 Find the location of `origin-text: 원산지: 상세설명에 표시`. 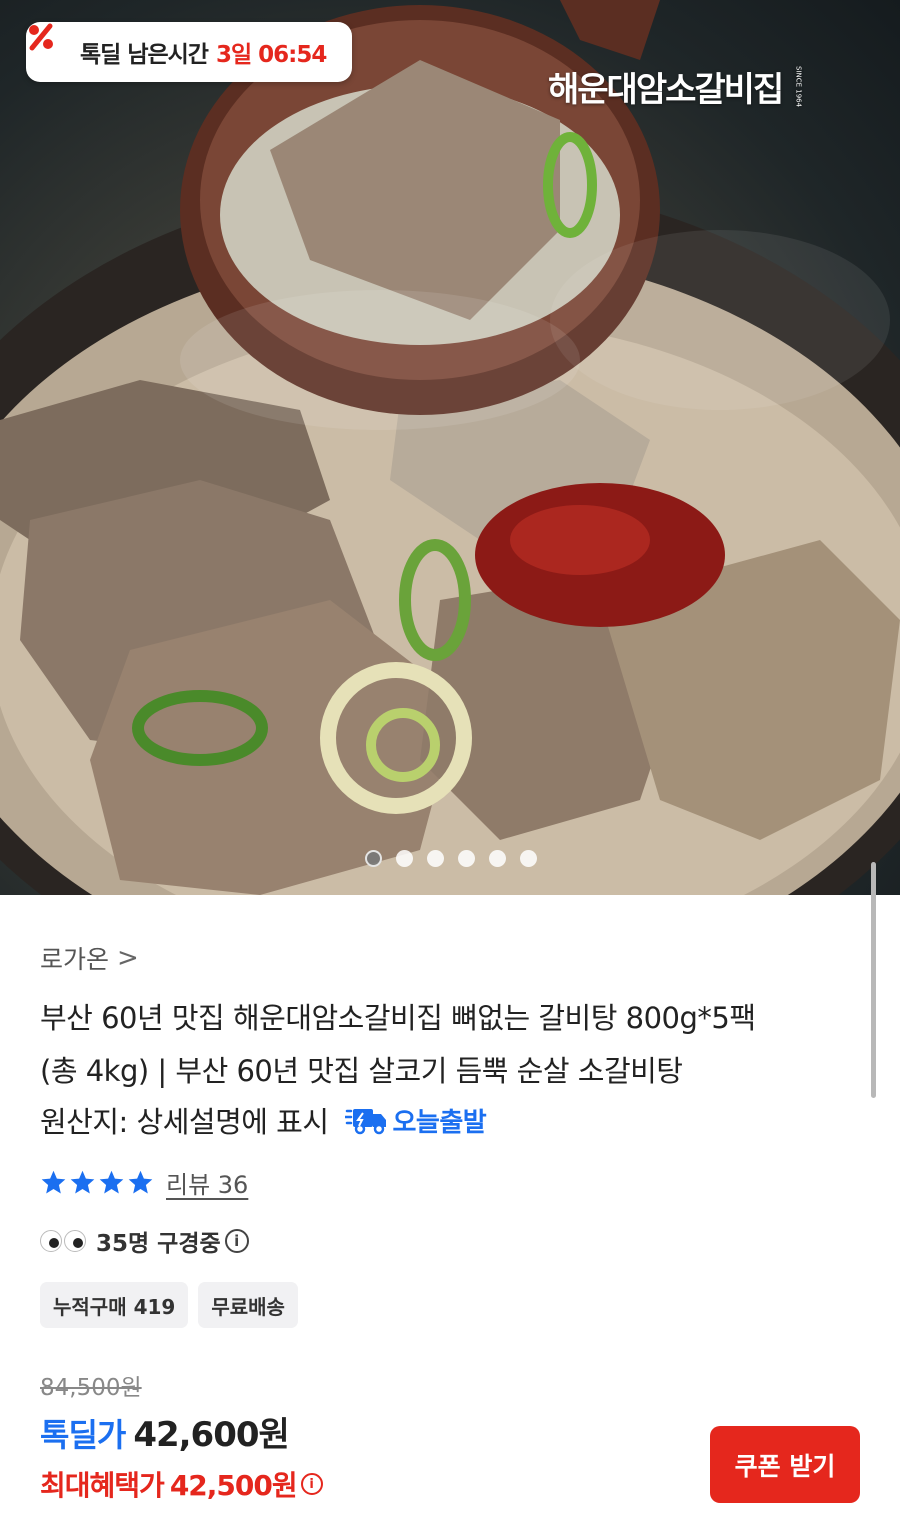

origin-text: 원산지: 상세설명에 표시 is located at coordinates (184, 1122).